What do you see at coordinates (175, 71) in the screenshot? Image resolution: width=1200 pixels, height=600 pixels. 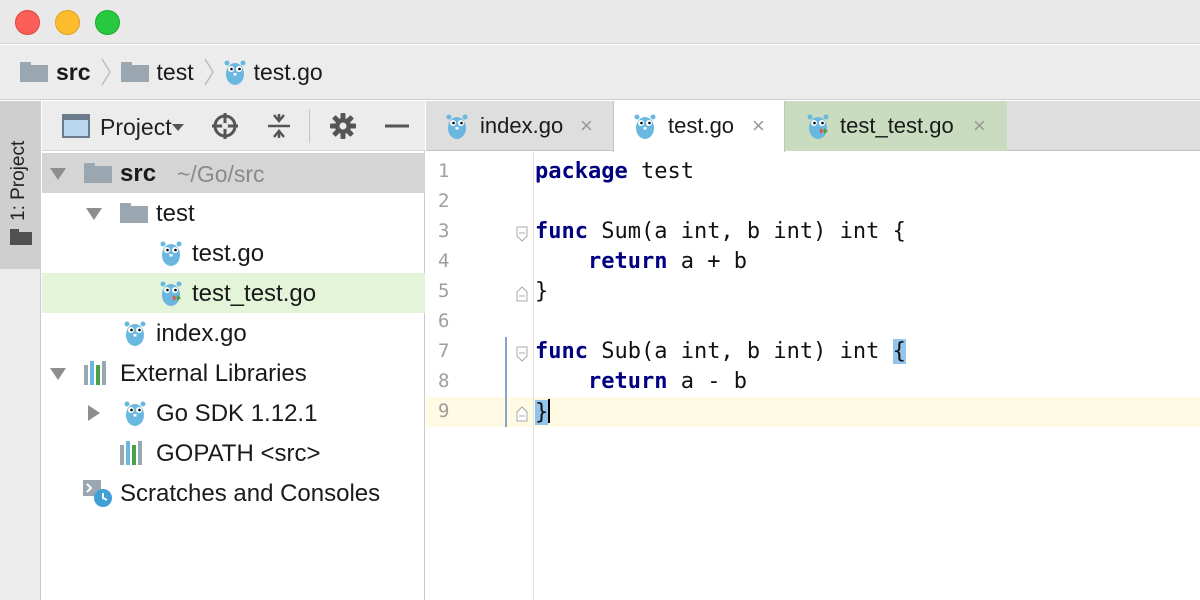 I see `breadcrumb-label: test` at bounding box center [175, 71].